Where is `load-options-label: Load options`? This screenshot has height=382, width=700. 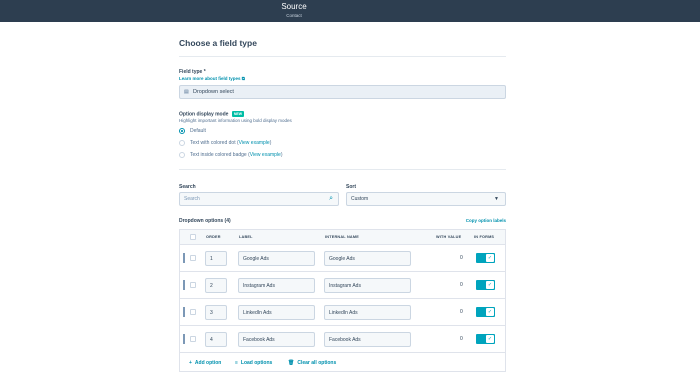
load-options-label: Load options is located at coordinates (256, 363).